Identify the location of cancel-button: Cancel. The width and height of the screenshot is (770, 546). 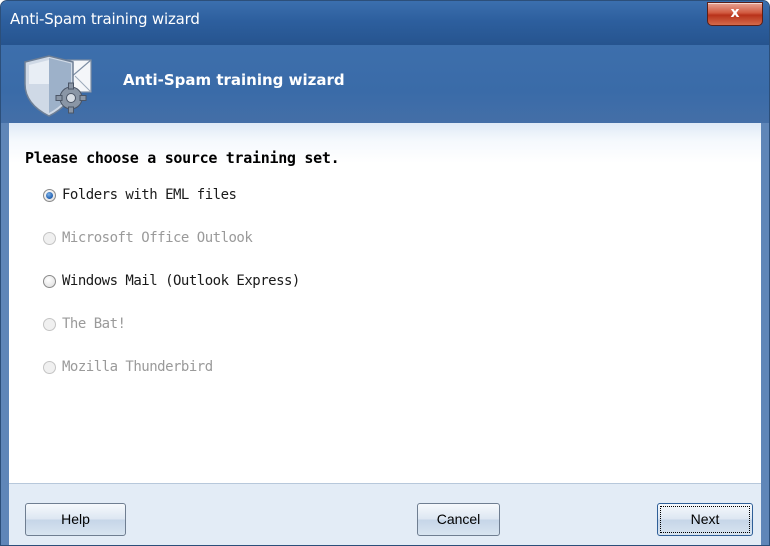
(458, 519).